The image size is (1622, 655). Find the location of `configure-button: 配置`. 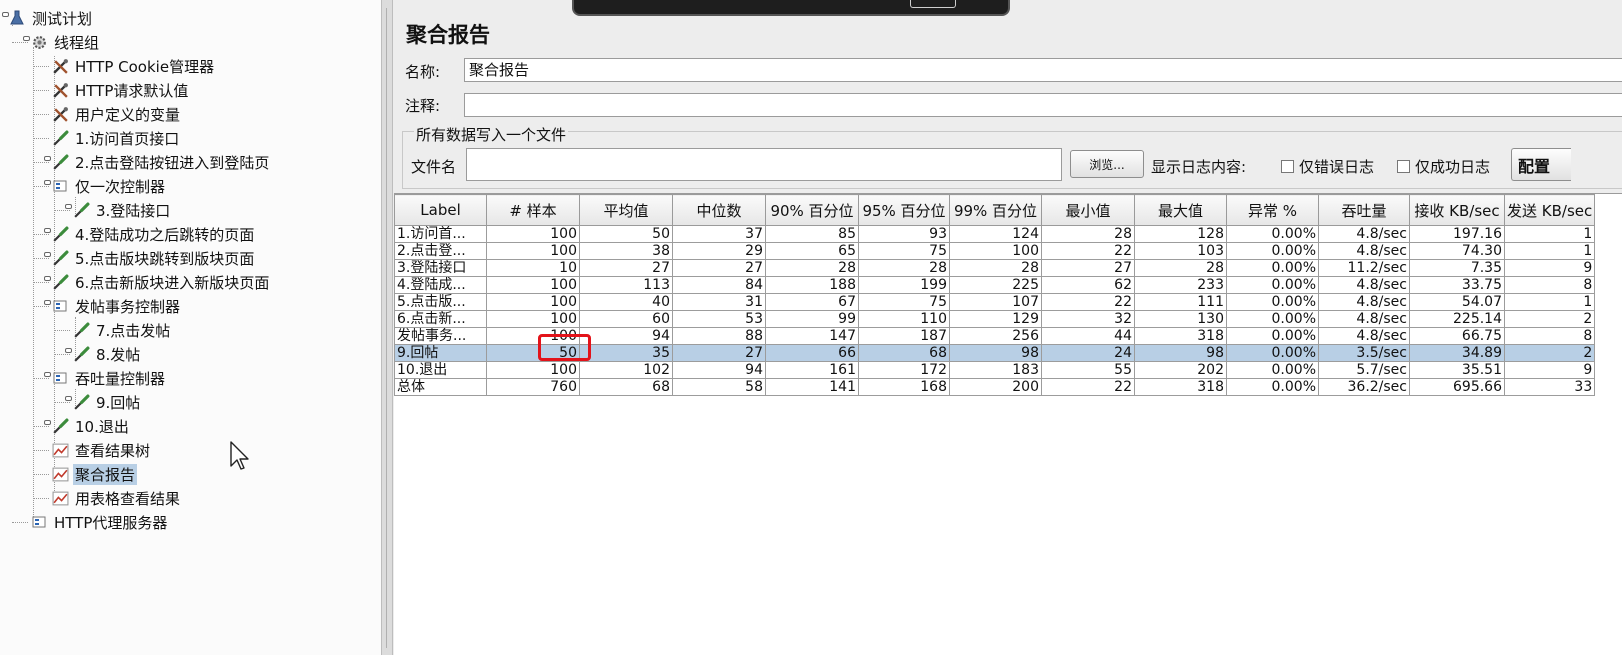

configure-button: 配置 is located at coordinates (1541, 164).